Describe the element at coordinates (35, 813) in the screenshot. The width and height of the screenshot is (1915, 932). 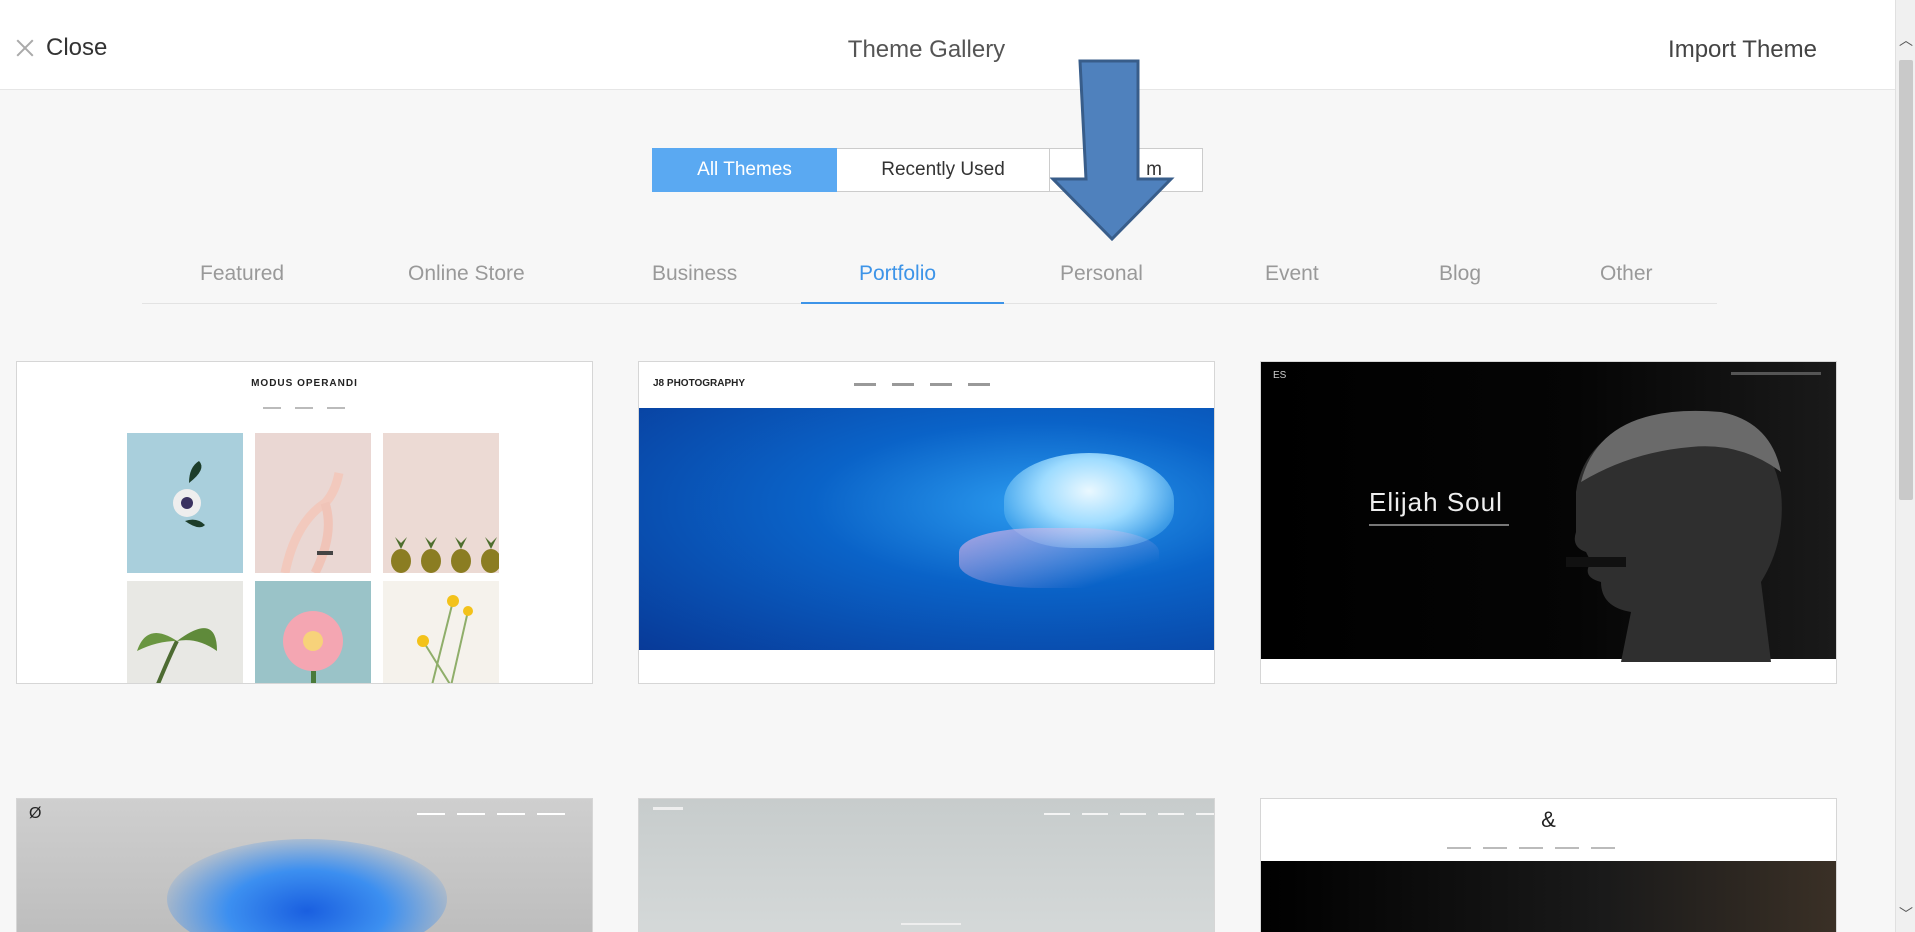
I see `theme-logo: Ø` at that location.